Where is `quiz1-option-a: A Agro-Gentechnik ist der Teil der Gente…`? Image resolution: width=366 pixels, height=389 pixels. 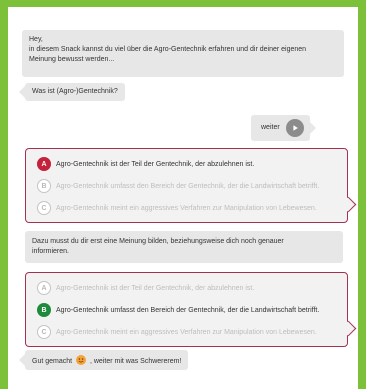 quiz1-option-a: A Agro-Gentechnik ist der Teil der Gente… is located at coordinates (145, 164).